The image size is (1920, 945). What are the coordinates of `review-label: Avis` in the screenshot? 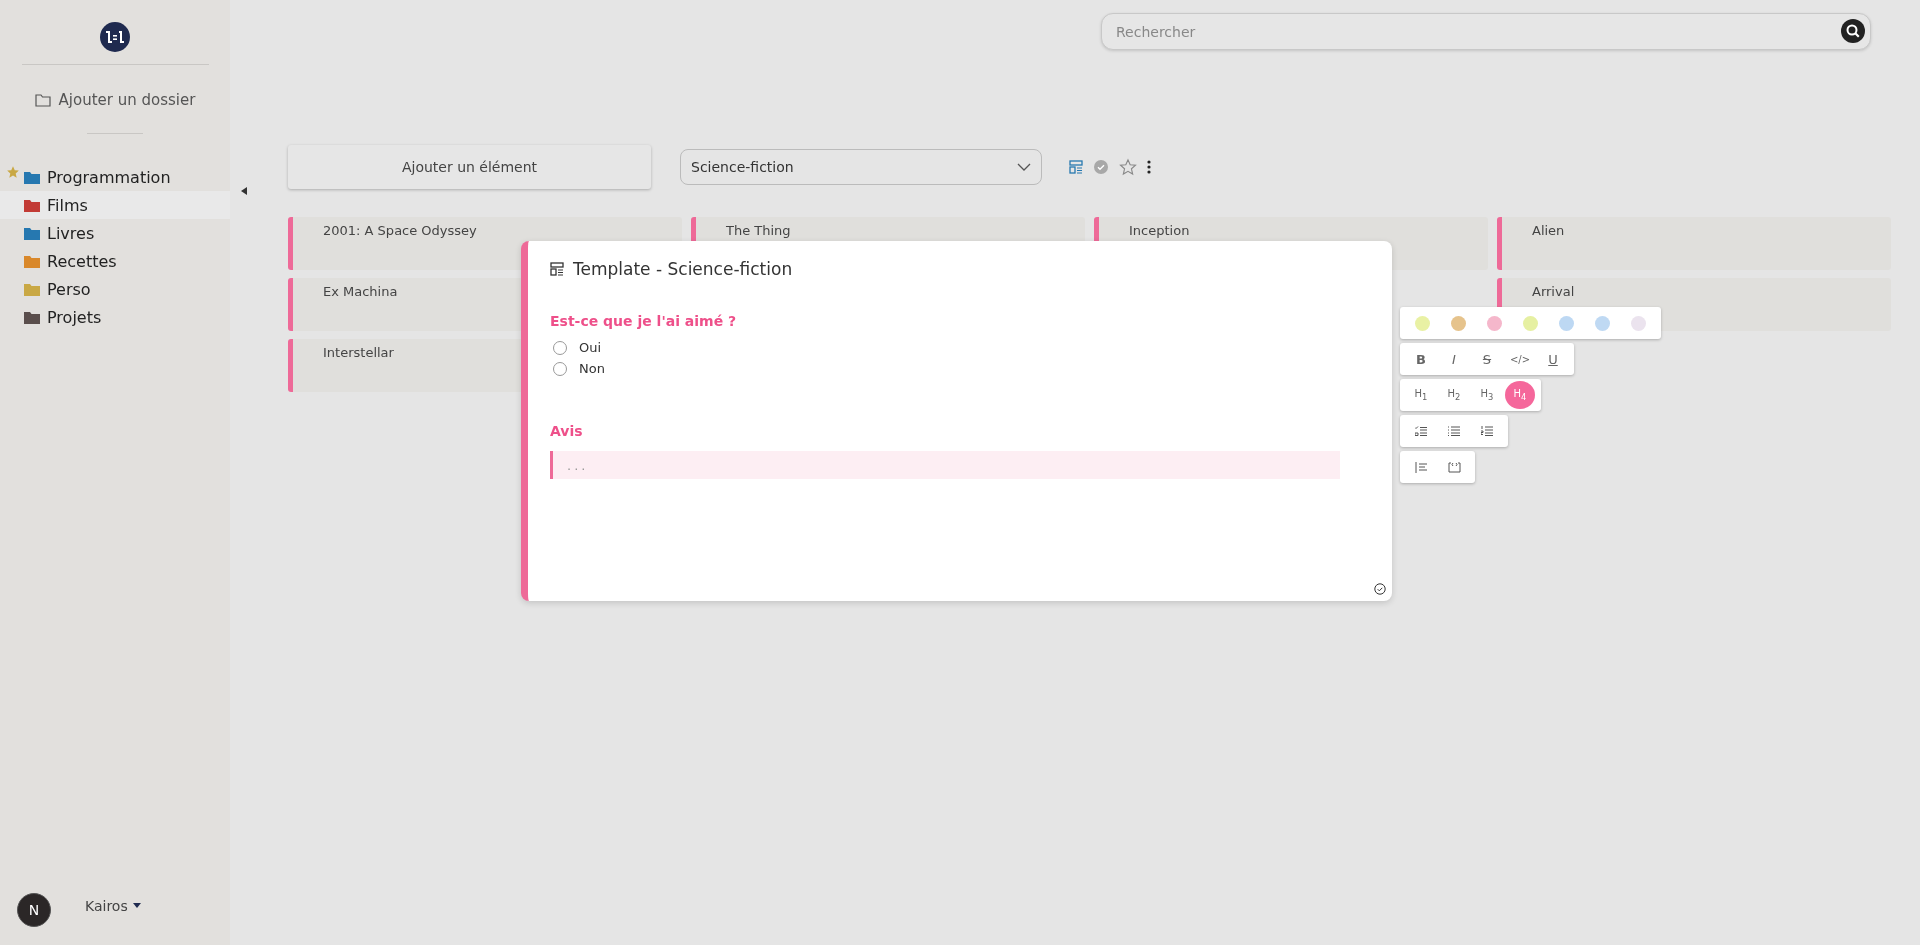 It's located at (567, 431).